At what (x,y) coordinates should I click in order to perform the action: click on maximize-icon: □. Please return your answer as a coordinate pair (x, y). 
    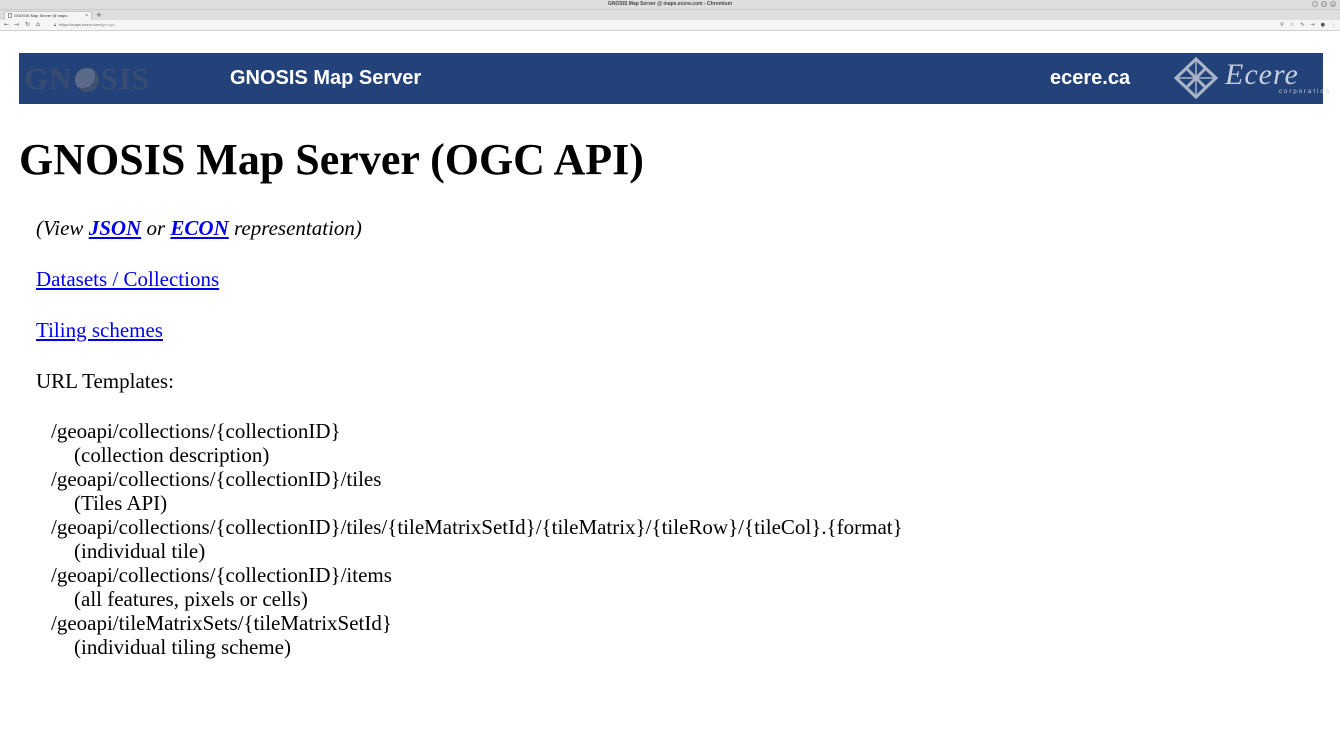
    Looking at the image, I should click on (1324, 4).